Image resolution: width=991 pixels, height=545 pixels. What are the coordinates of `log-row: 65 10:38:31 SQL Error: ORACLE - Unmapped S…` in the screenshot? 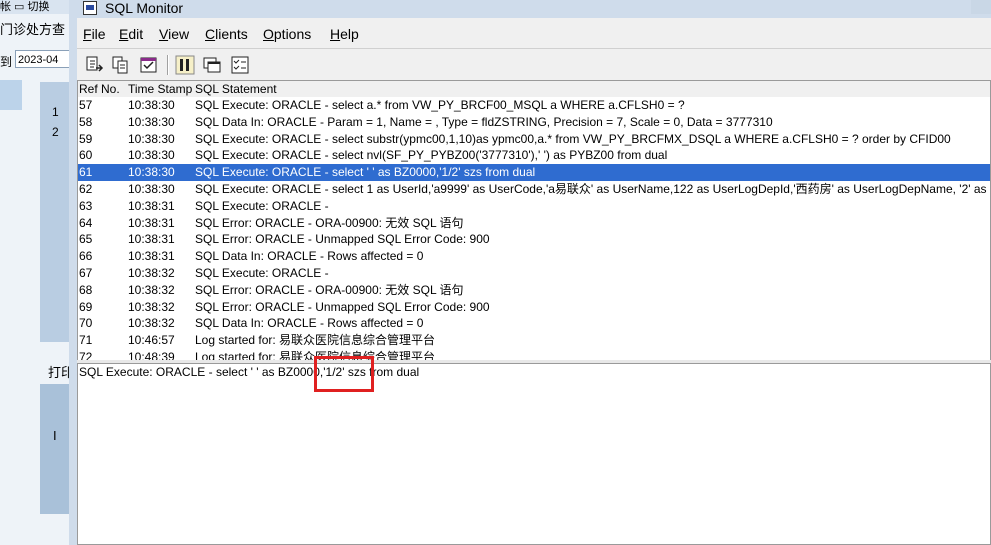 It's located at (534, 239).